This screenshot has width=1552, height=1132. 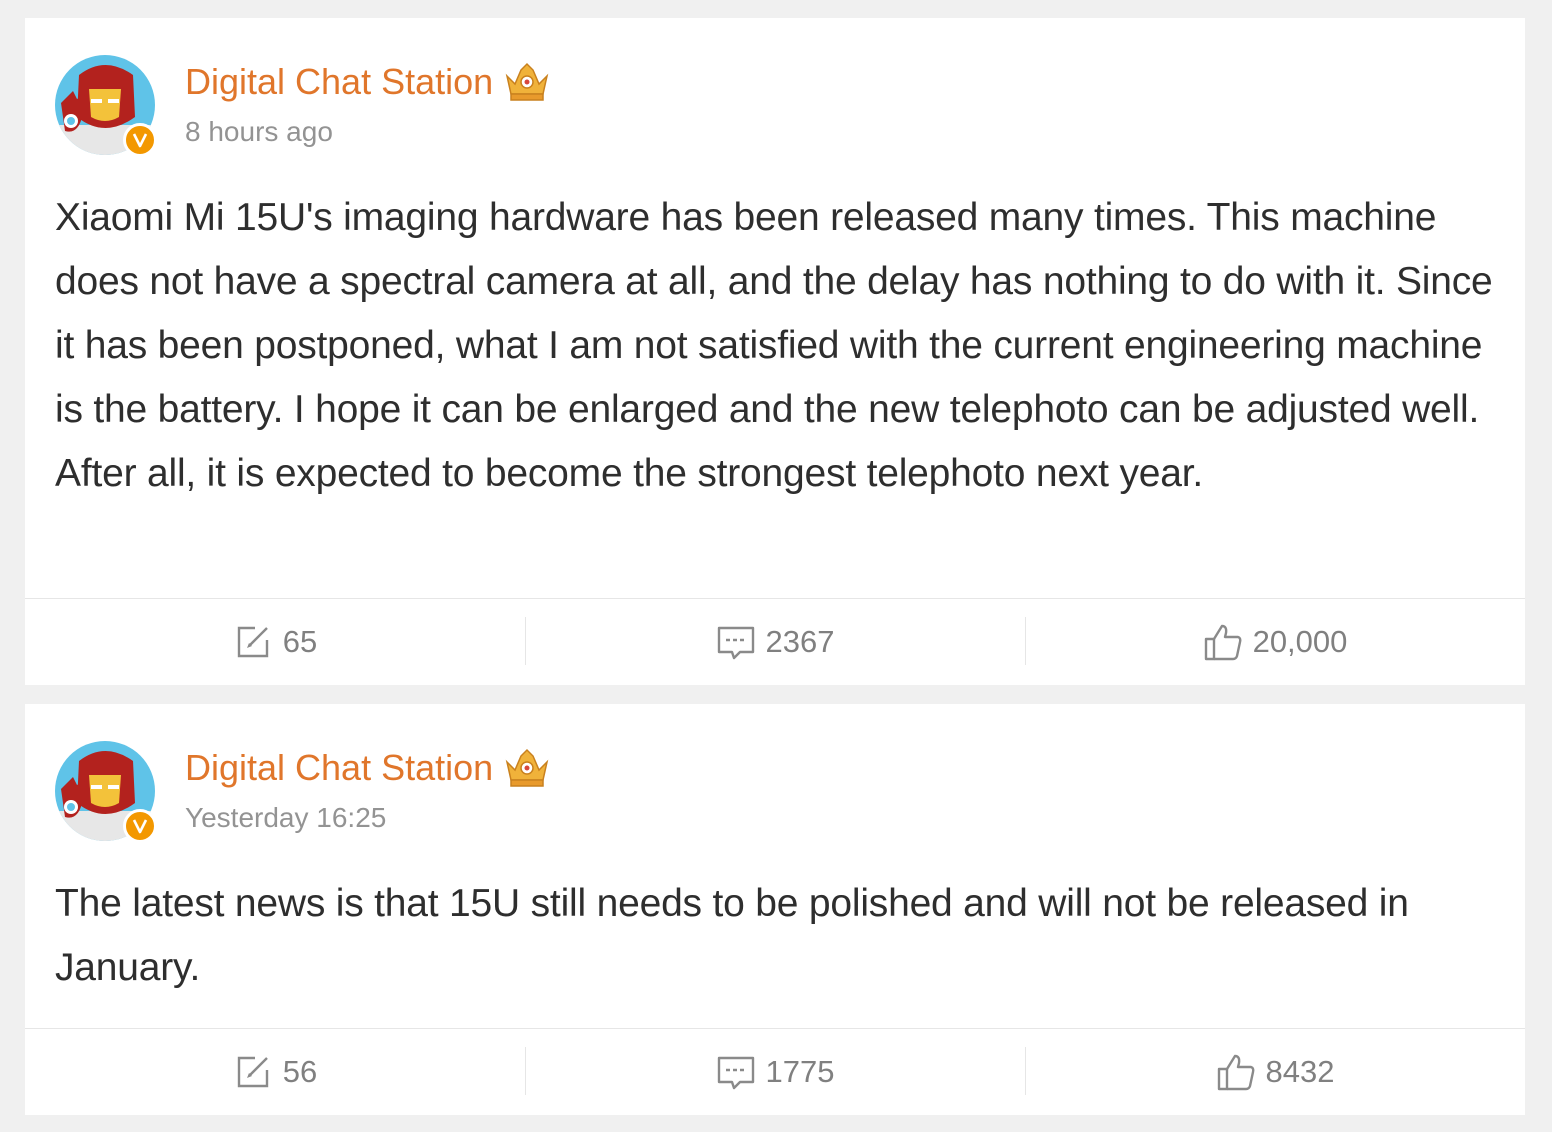 What do you see at coordinates (1300, 1071) in the screenshot?
I see `like-count: 8432` at bounding box center [1300, 1071].